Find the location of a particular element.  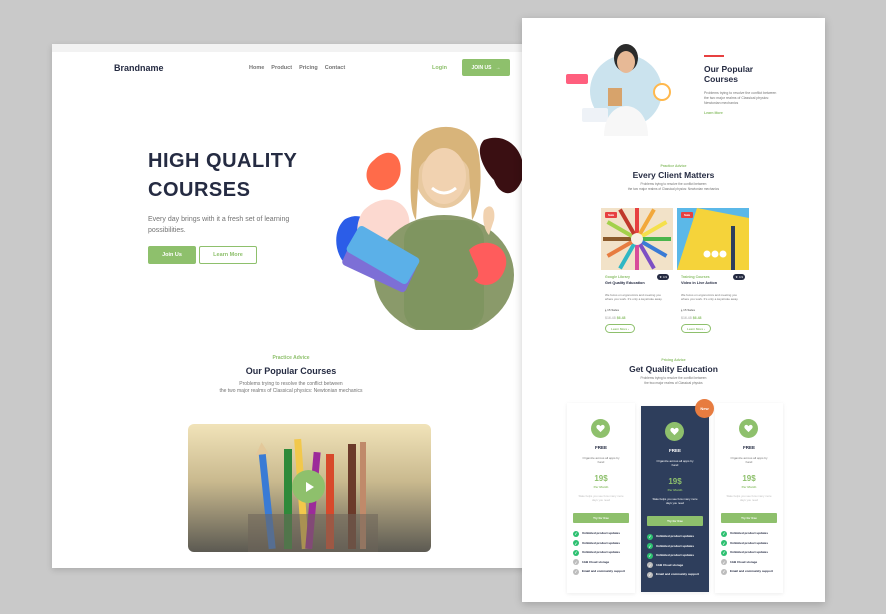

pricing-title: Get Quality Education is located at coordinates (673, 369).